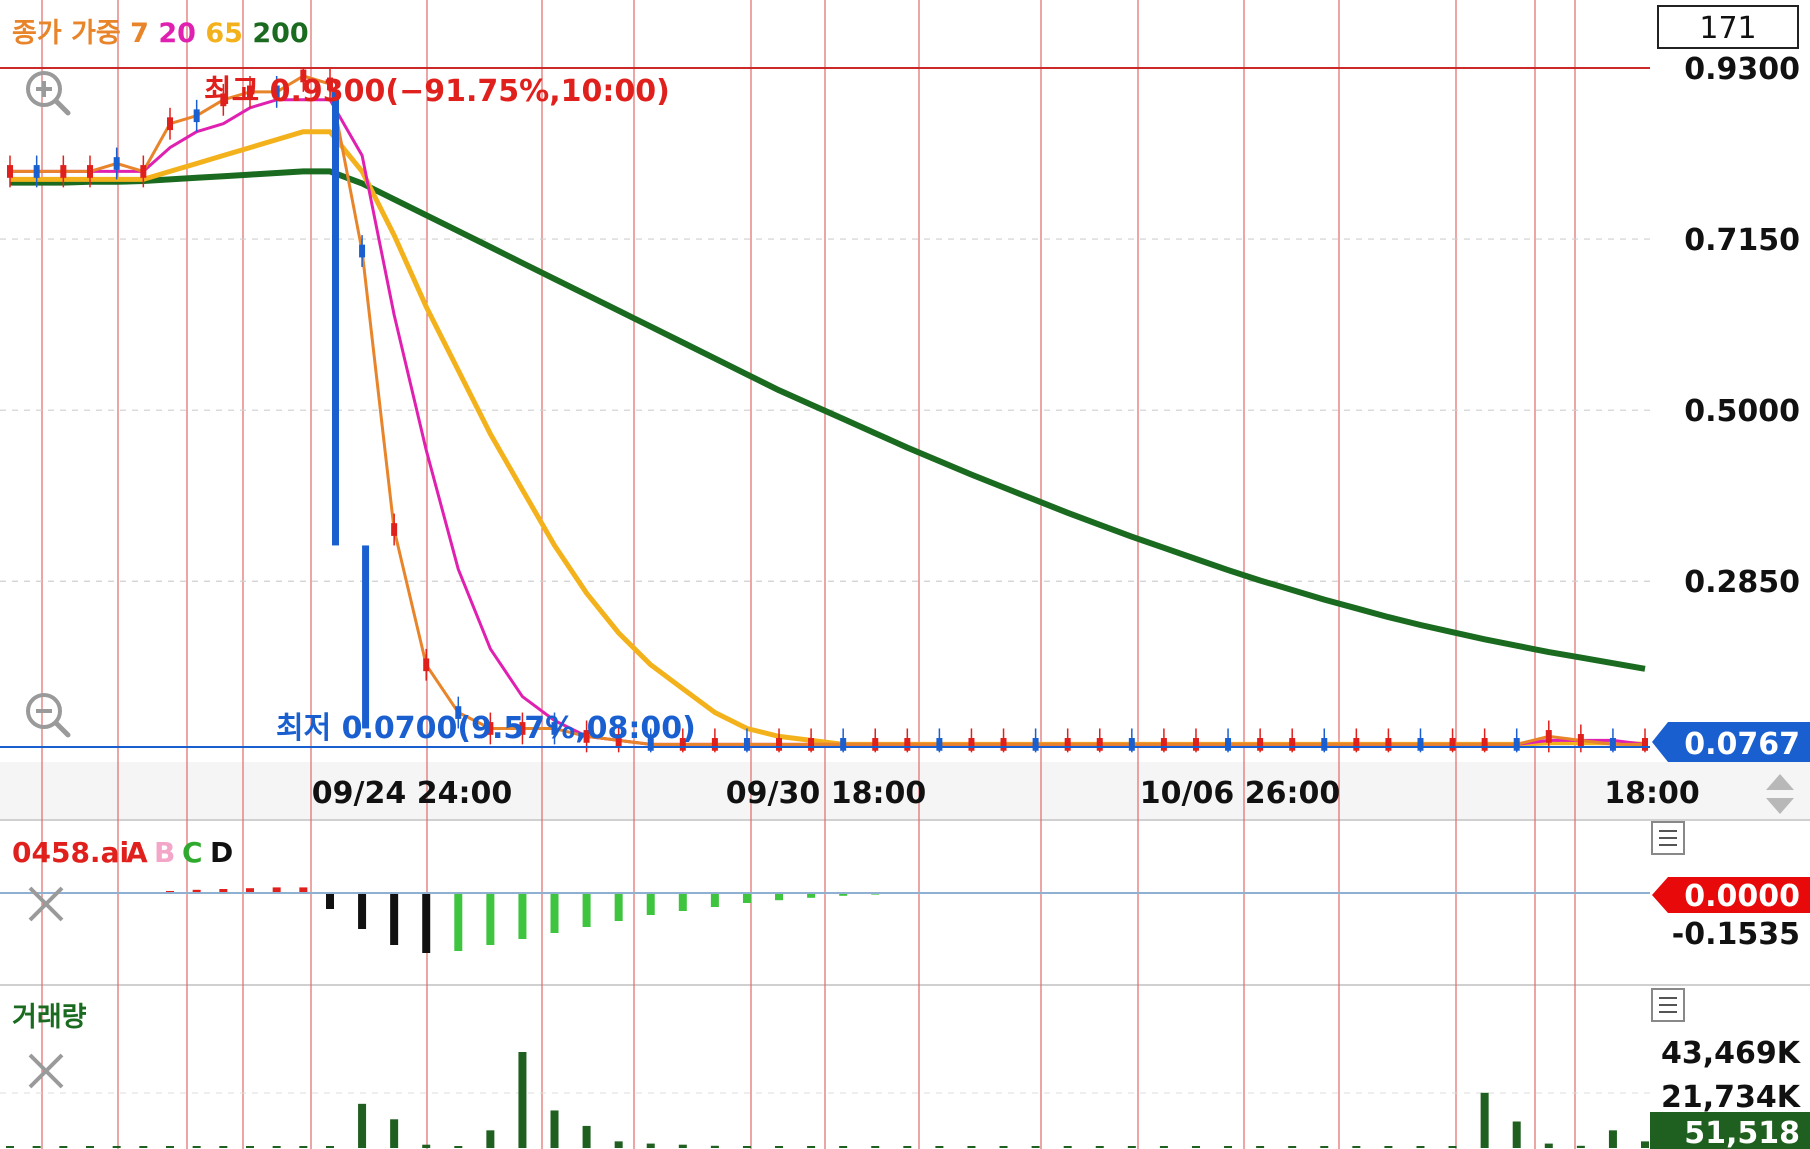  I want to click on indicator-button-a: A, so click(137, 852).